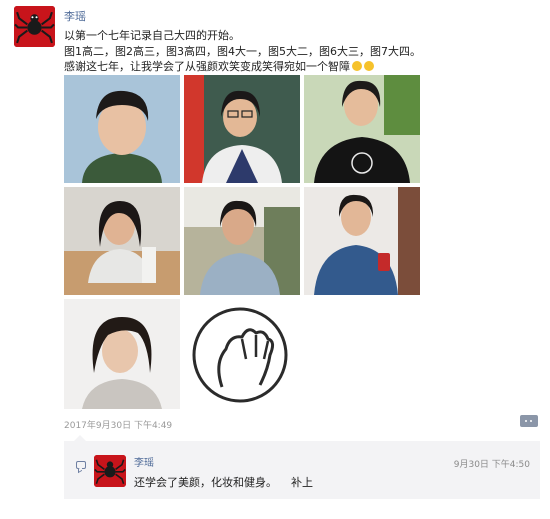  What do you see at coordinates (118, 426) in the screenshot?
I see `post-timestamp: 2017年9月30日 下午4:49` at bounding box center [118, 426].